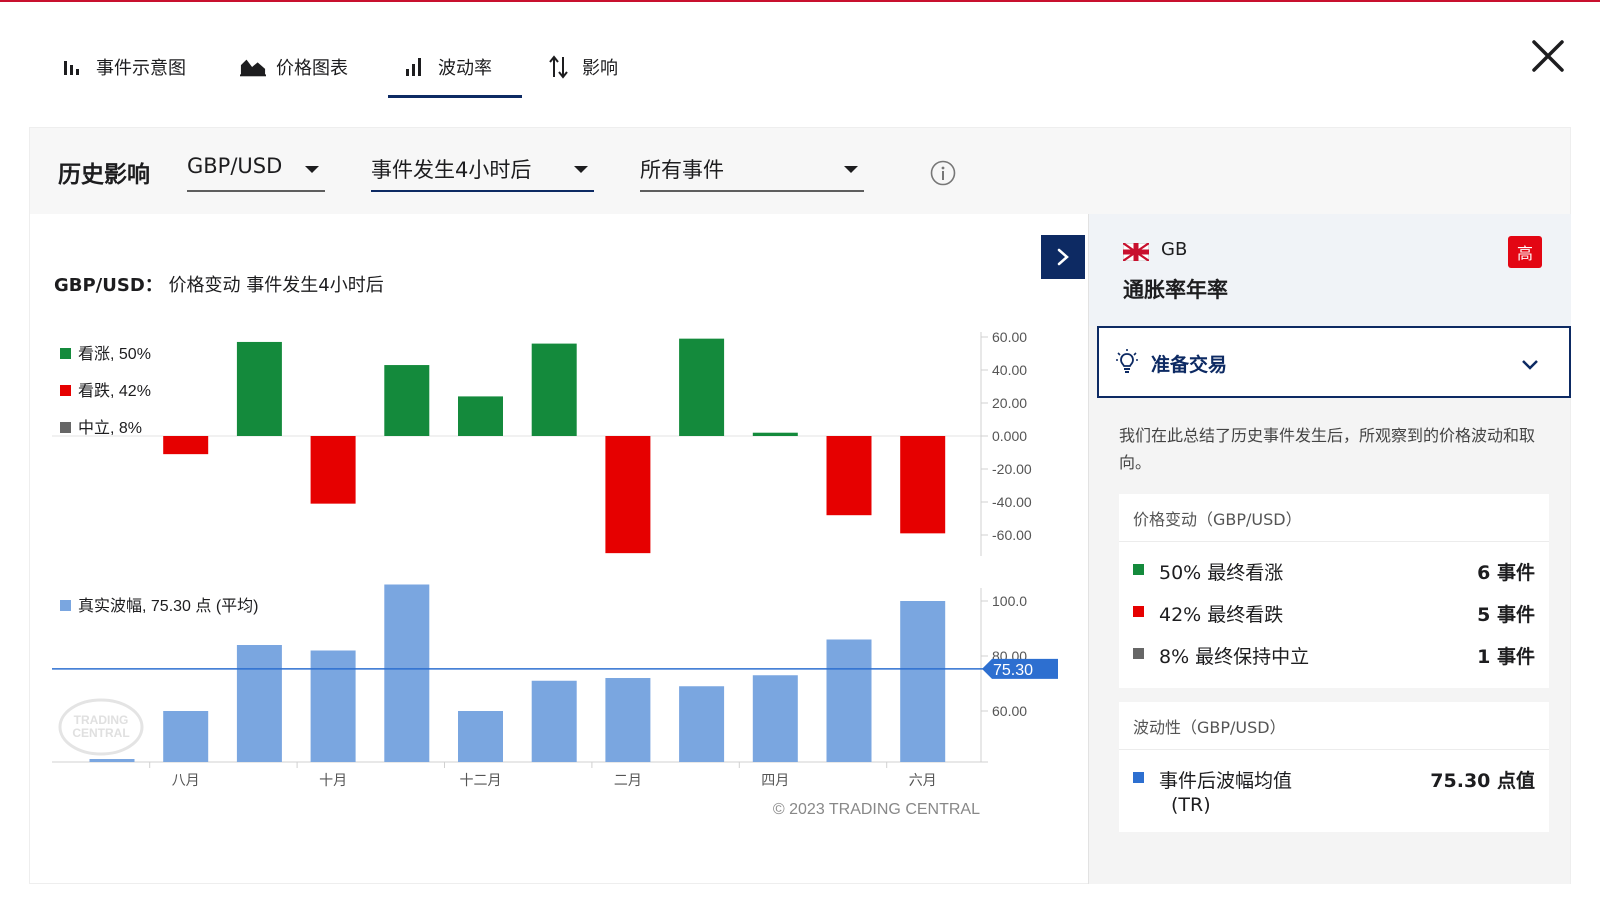  What do you see at coordinates (481, 780) in the screenshot?
I see `x-tick-label: 十二月` at bounding box center [481, 780].